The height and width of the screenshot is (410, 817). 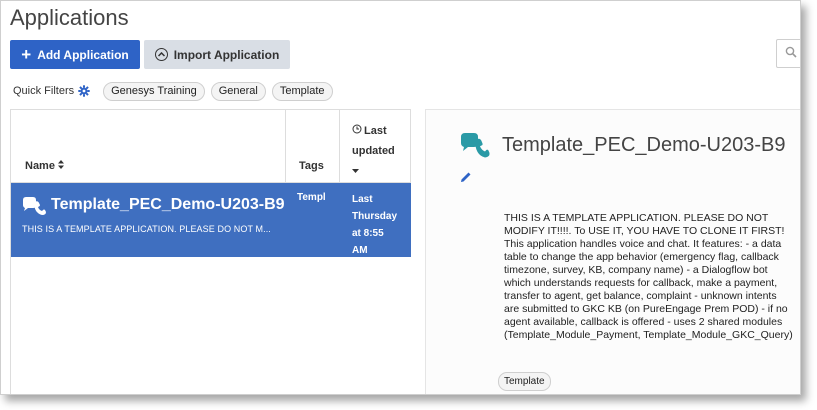 I want to click on add-application-label: Add Application, so click(x=83, y=54).